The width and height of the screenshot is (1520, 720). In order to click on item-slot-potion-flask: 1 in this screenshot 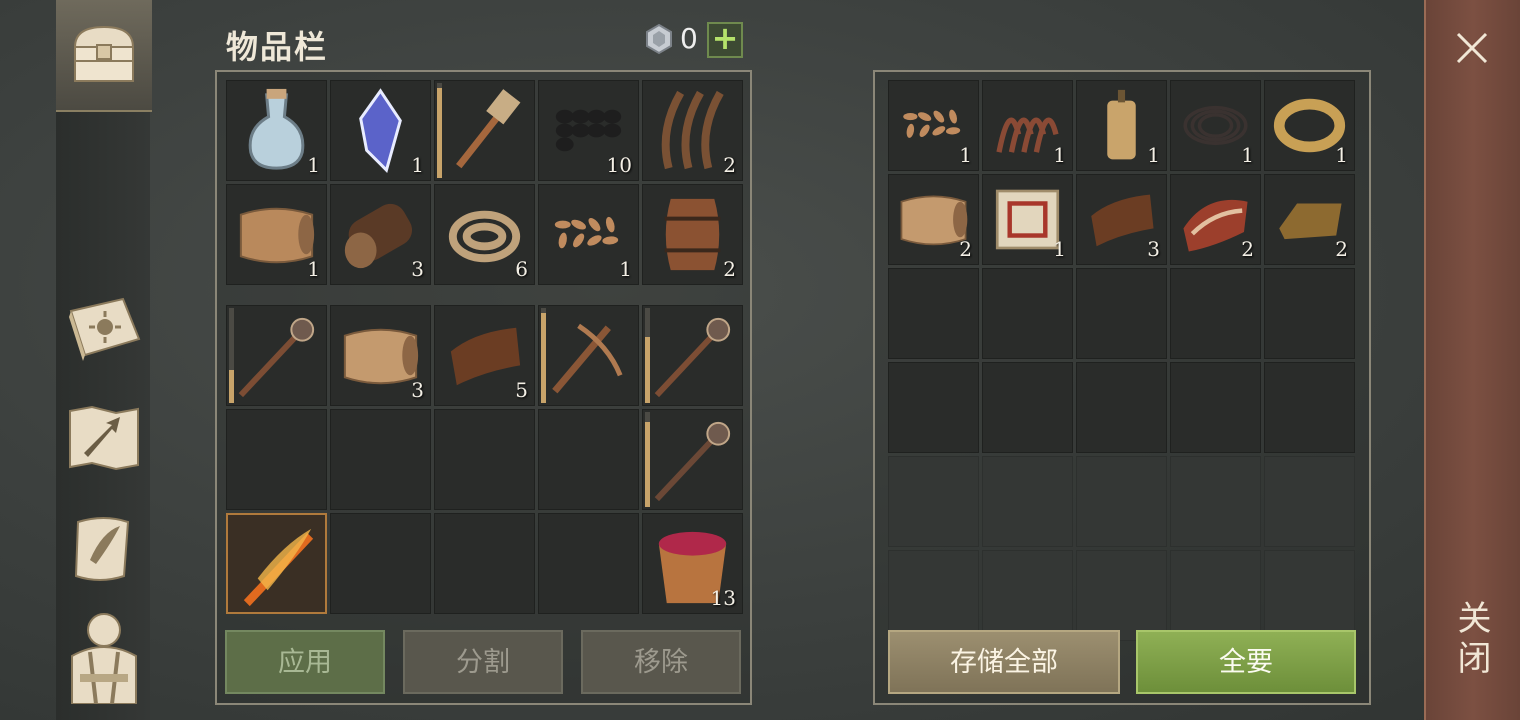, I will do `click(276, 130)`.